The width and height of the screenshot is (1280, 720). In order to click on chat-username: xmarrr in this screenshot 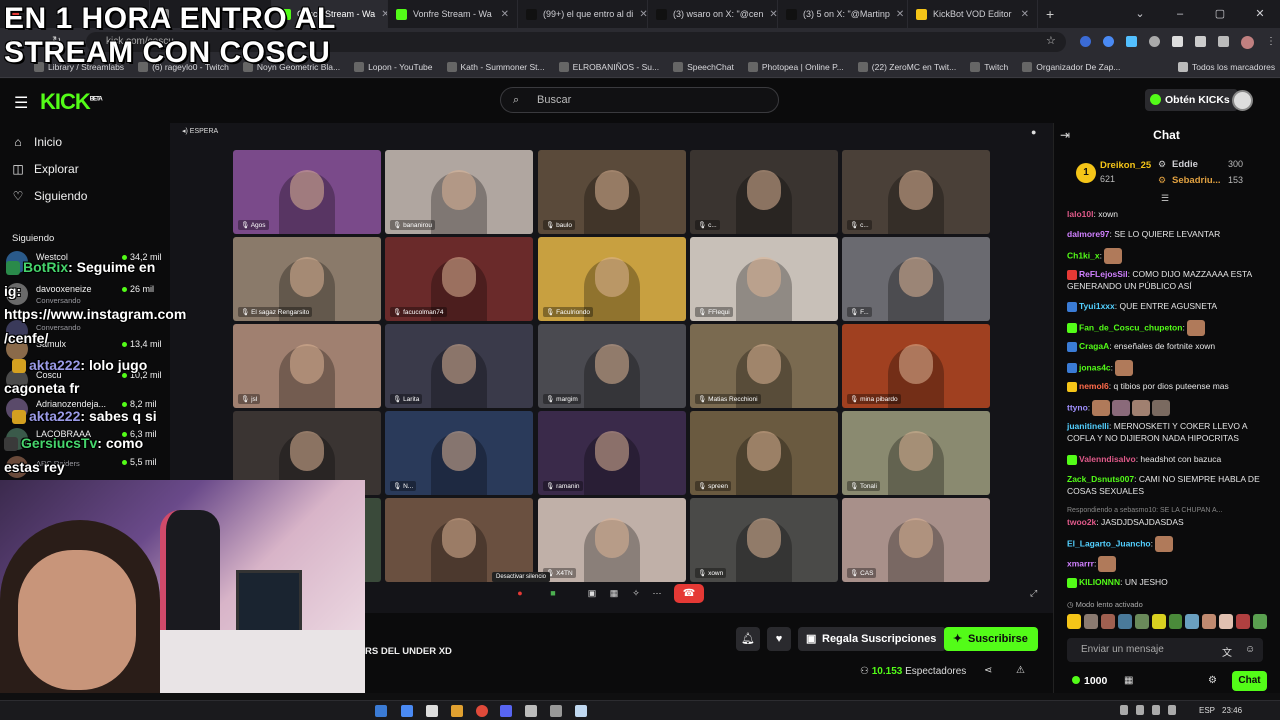, I will do `click(1080, 563)`.